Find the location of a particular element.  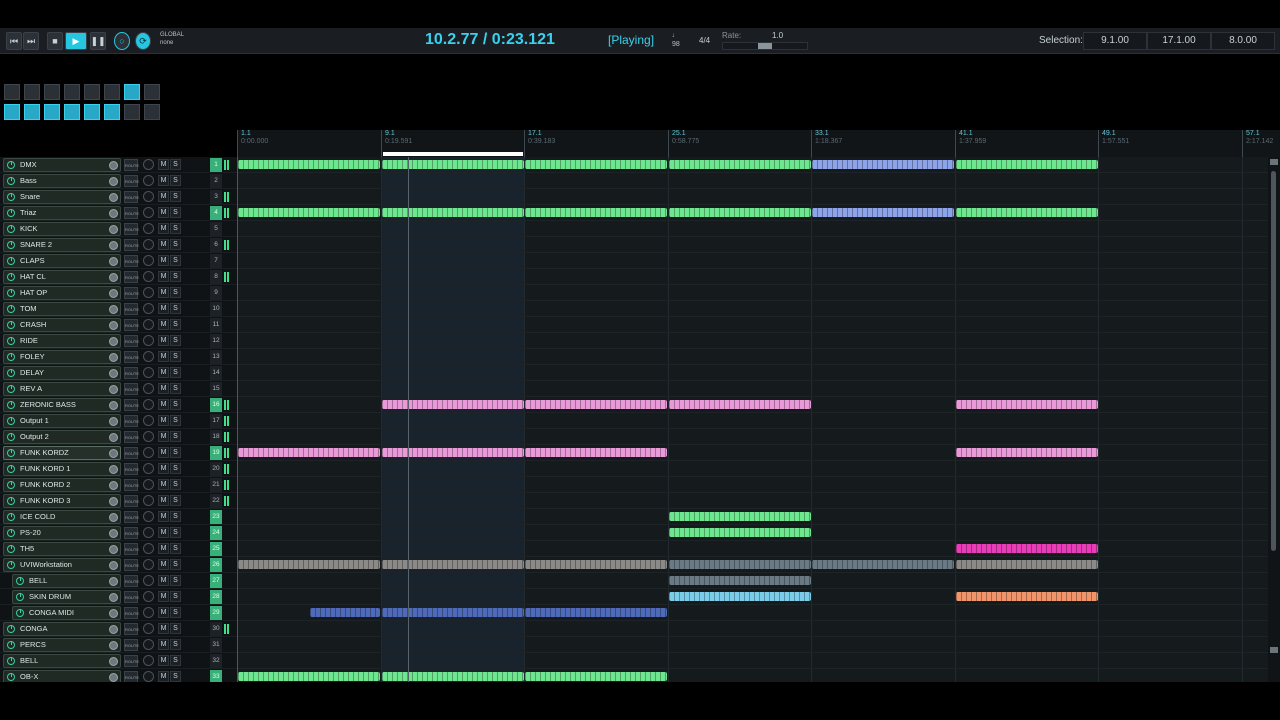

track-header: SNARE 2 ROUTE M S 6 is located at coordinates (118, 245).